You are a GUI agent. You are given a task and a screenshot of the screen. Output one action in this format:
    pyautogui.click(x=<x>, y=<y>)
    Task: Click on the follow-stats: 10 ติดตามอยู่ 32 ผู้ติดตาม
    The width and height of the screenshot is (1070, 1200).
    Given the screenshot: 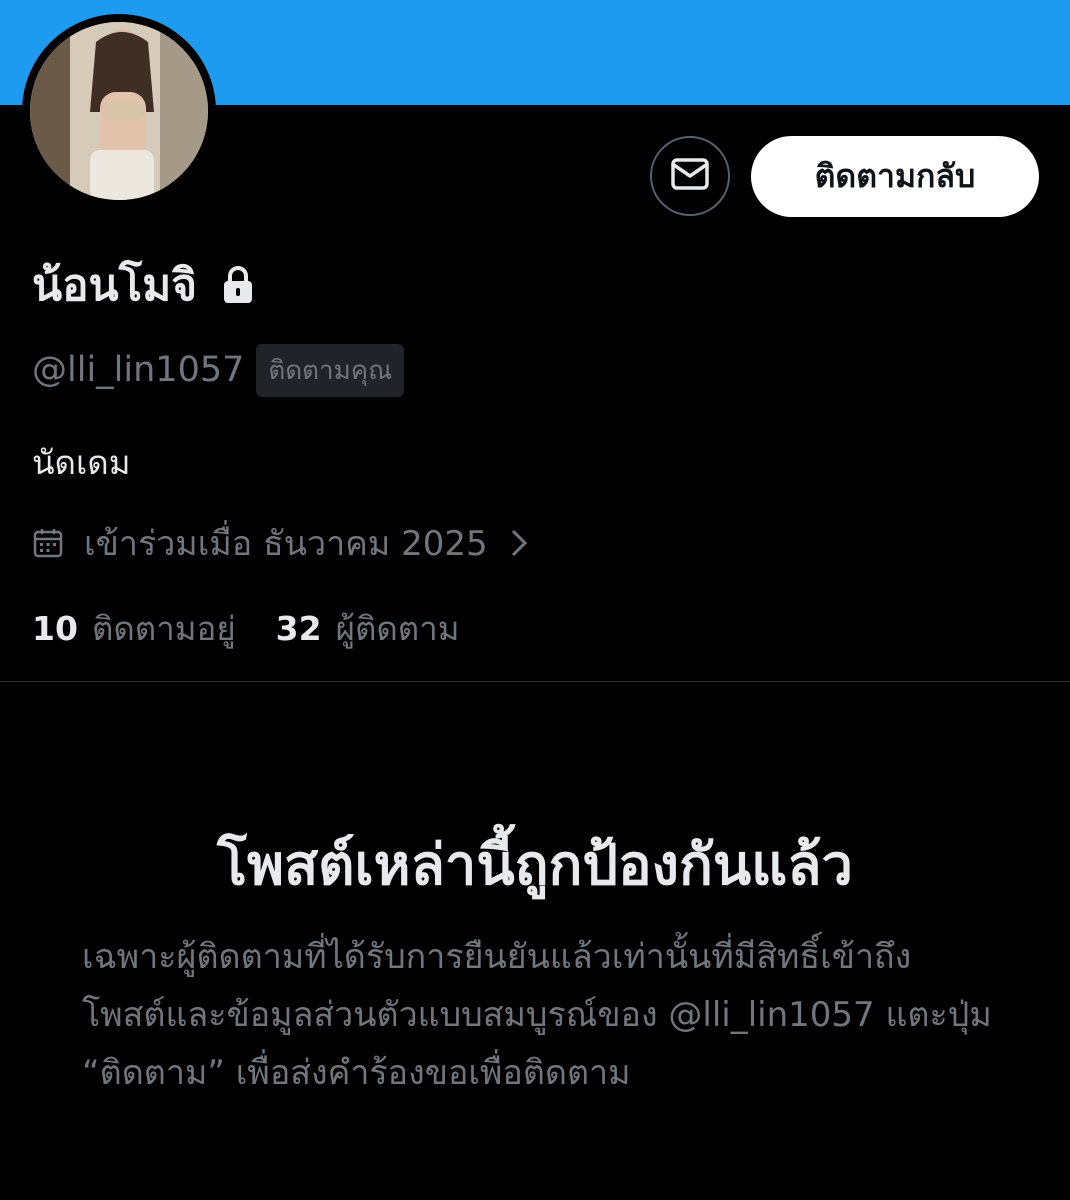 What is the action you would take?
    pyautogui.click(x=246, y=628)
    